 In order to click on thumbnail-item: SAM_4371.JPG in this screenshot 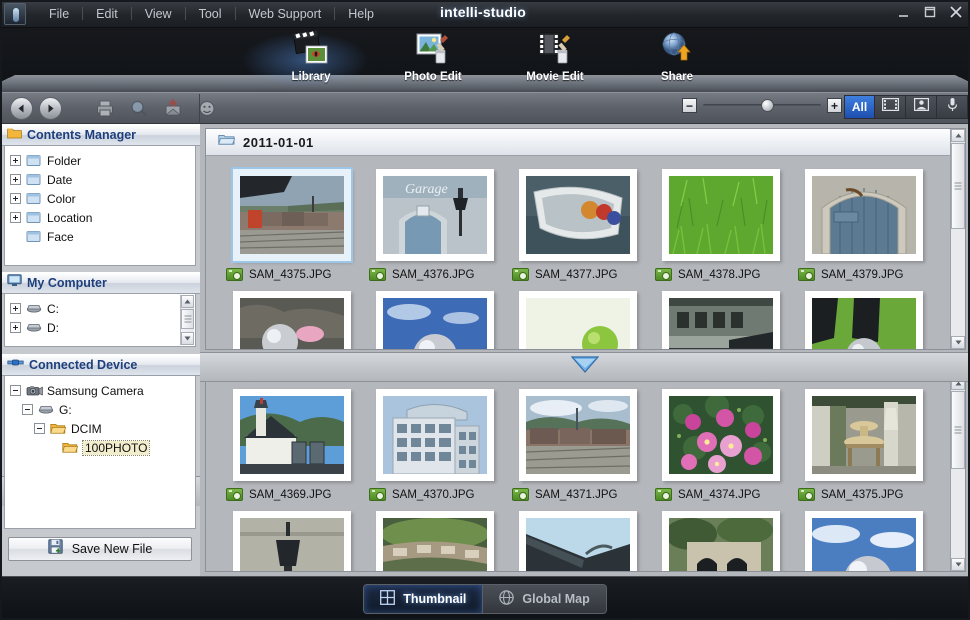, I will do `click(577, 445)`.